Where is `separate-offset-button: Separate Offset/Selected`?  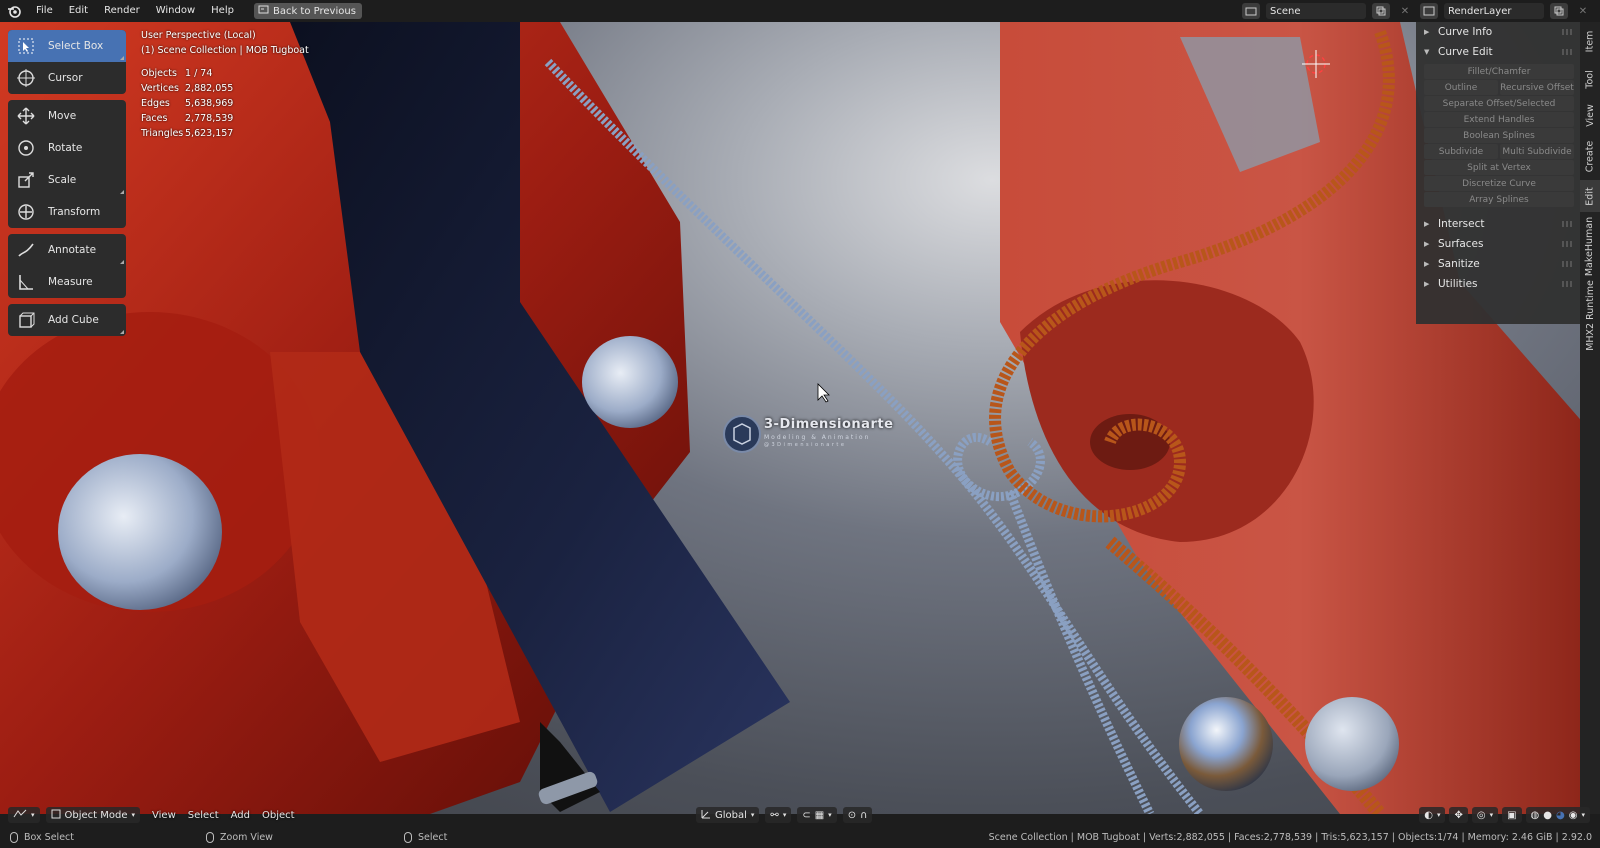 separate-offset-button: Separate Offset/Selected is located at coordinates (1499, 103).